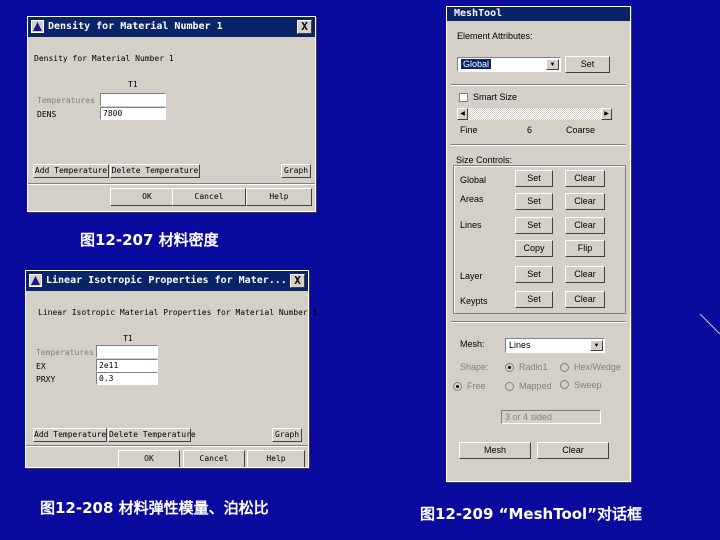 This screenshot has width=720, height=540. Describe the element at coordinates (530, 130) in the screenshot. I see `smart-size-value: 6` at that location.